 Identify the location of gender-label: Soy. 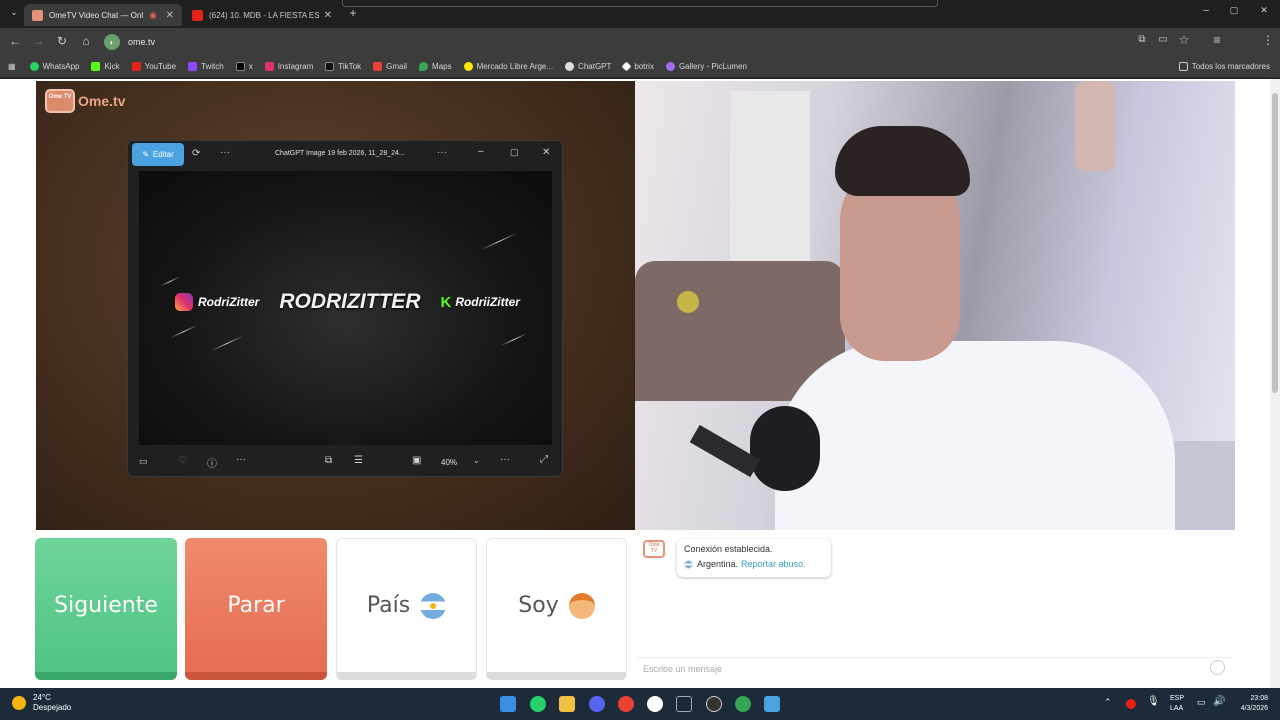
(538, 605).